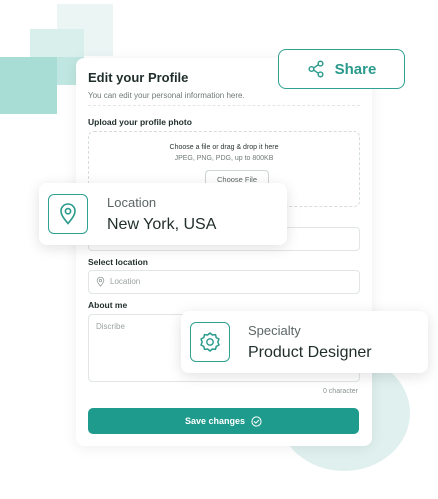  I want to click on location-card-value: New York, USA, so click(162, 224).